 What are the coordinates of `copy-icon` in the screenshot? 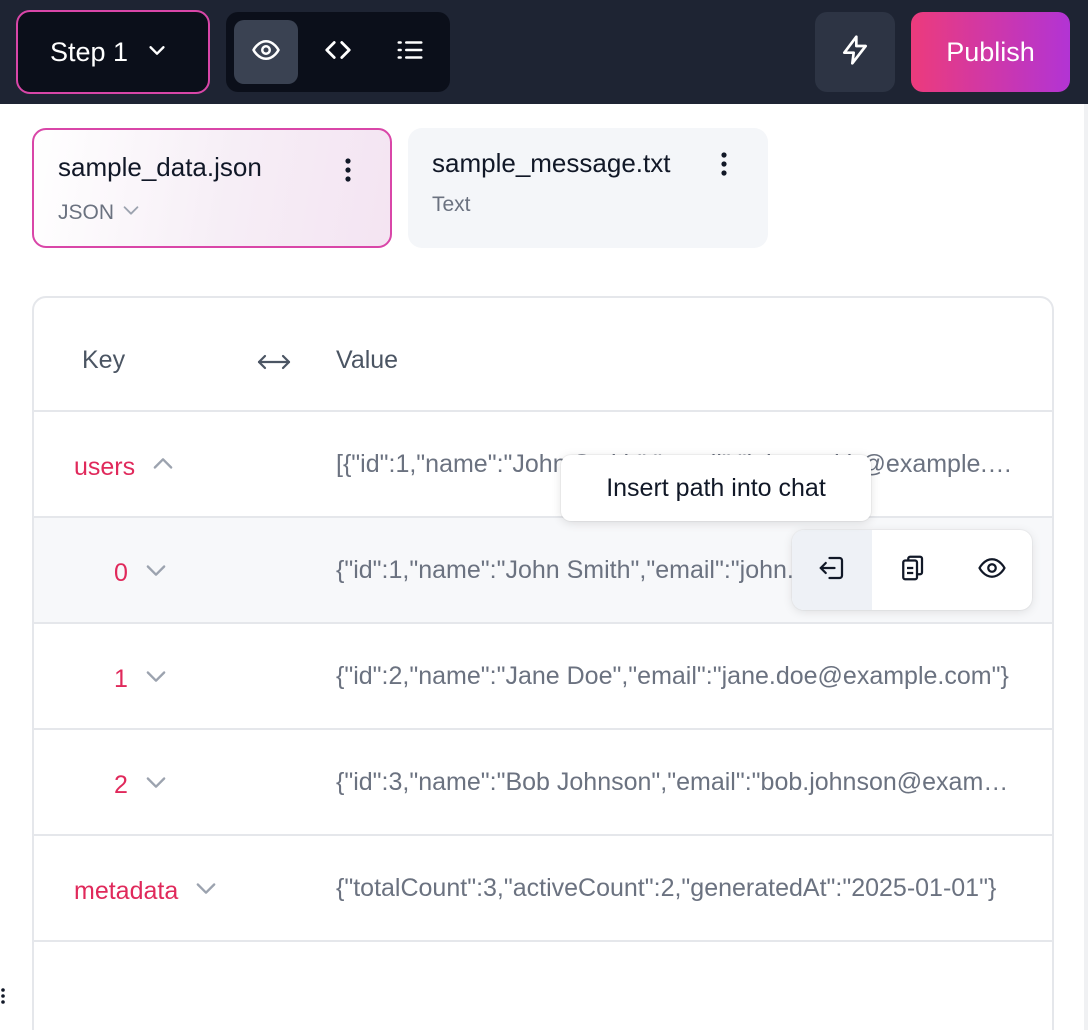 It's located at (912, 570).